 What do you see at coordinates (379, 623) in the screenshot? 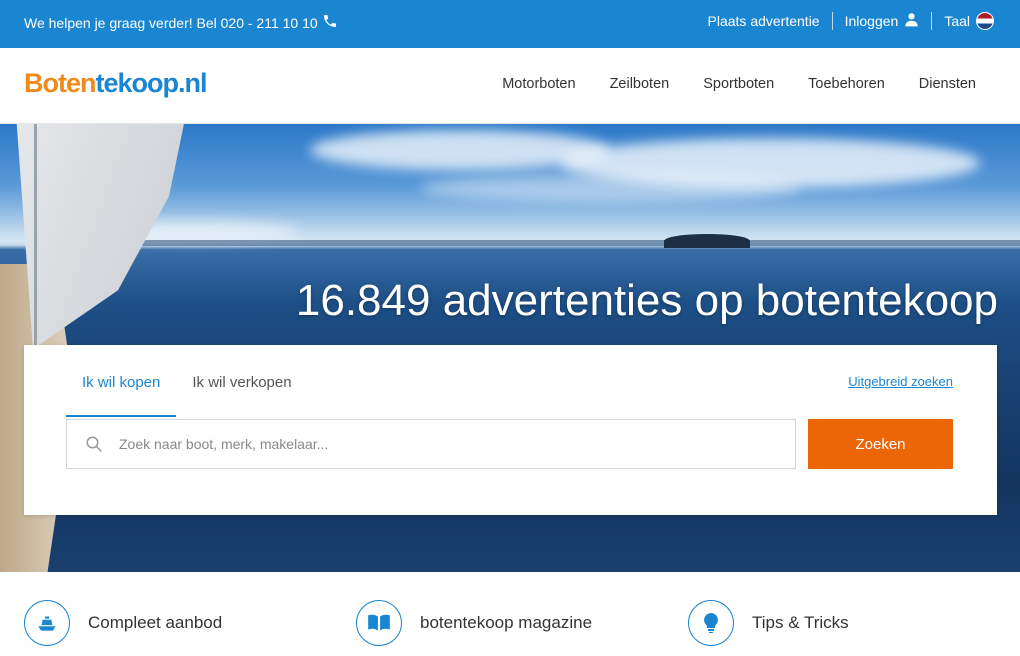
I see `book-icon` at bounding box center [379, 623].